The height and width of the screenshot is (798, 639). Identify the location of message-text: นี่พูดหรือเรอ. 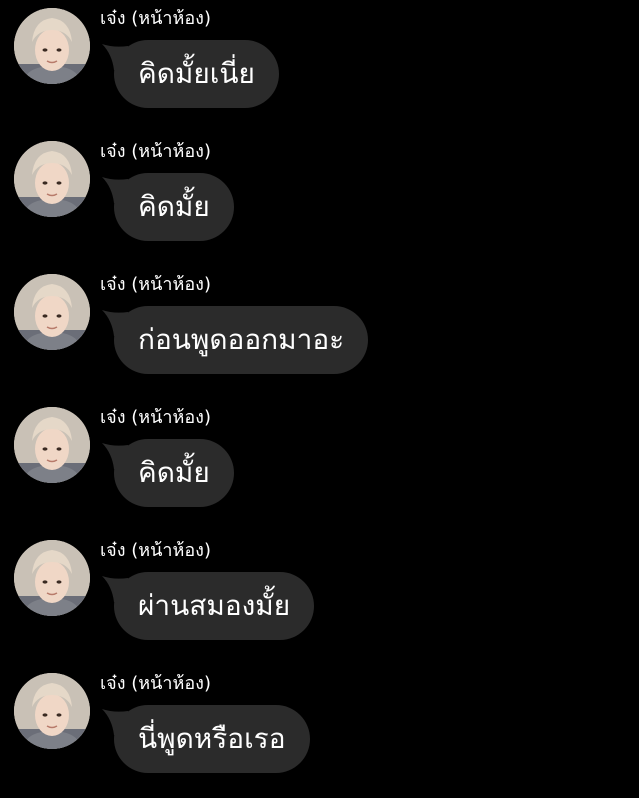
(212, 738).